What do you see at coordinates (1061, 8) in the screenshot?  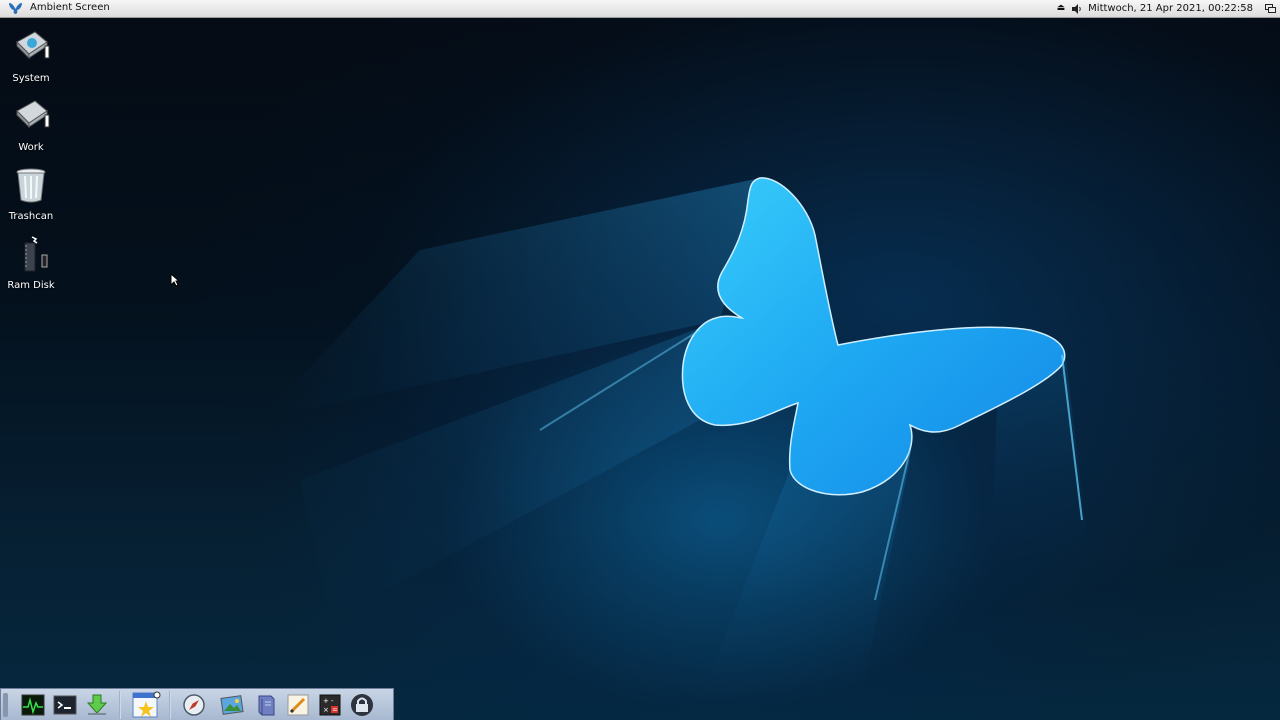 I see `eject-icon: ⏏` at bounding box center [1061, 8].